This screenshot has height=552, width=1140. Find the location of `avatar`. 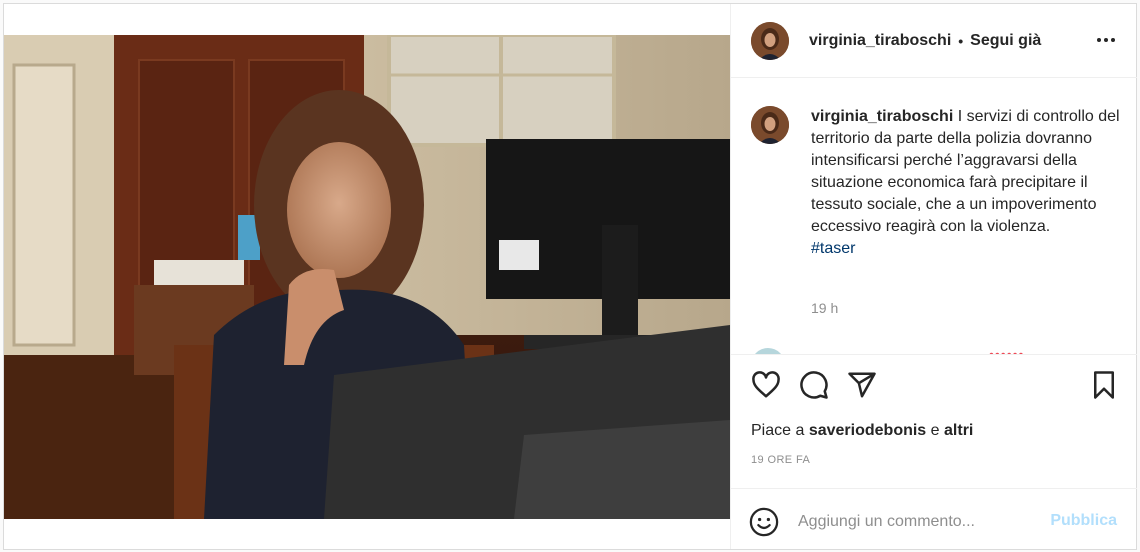

avatar is located at coordinates (770, 40).